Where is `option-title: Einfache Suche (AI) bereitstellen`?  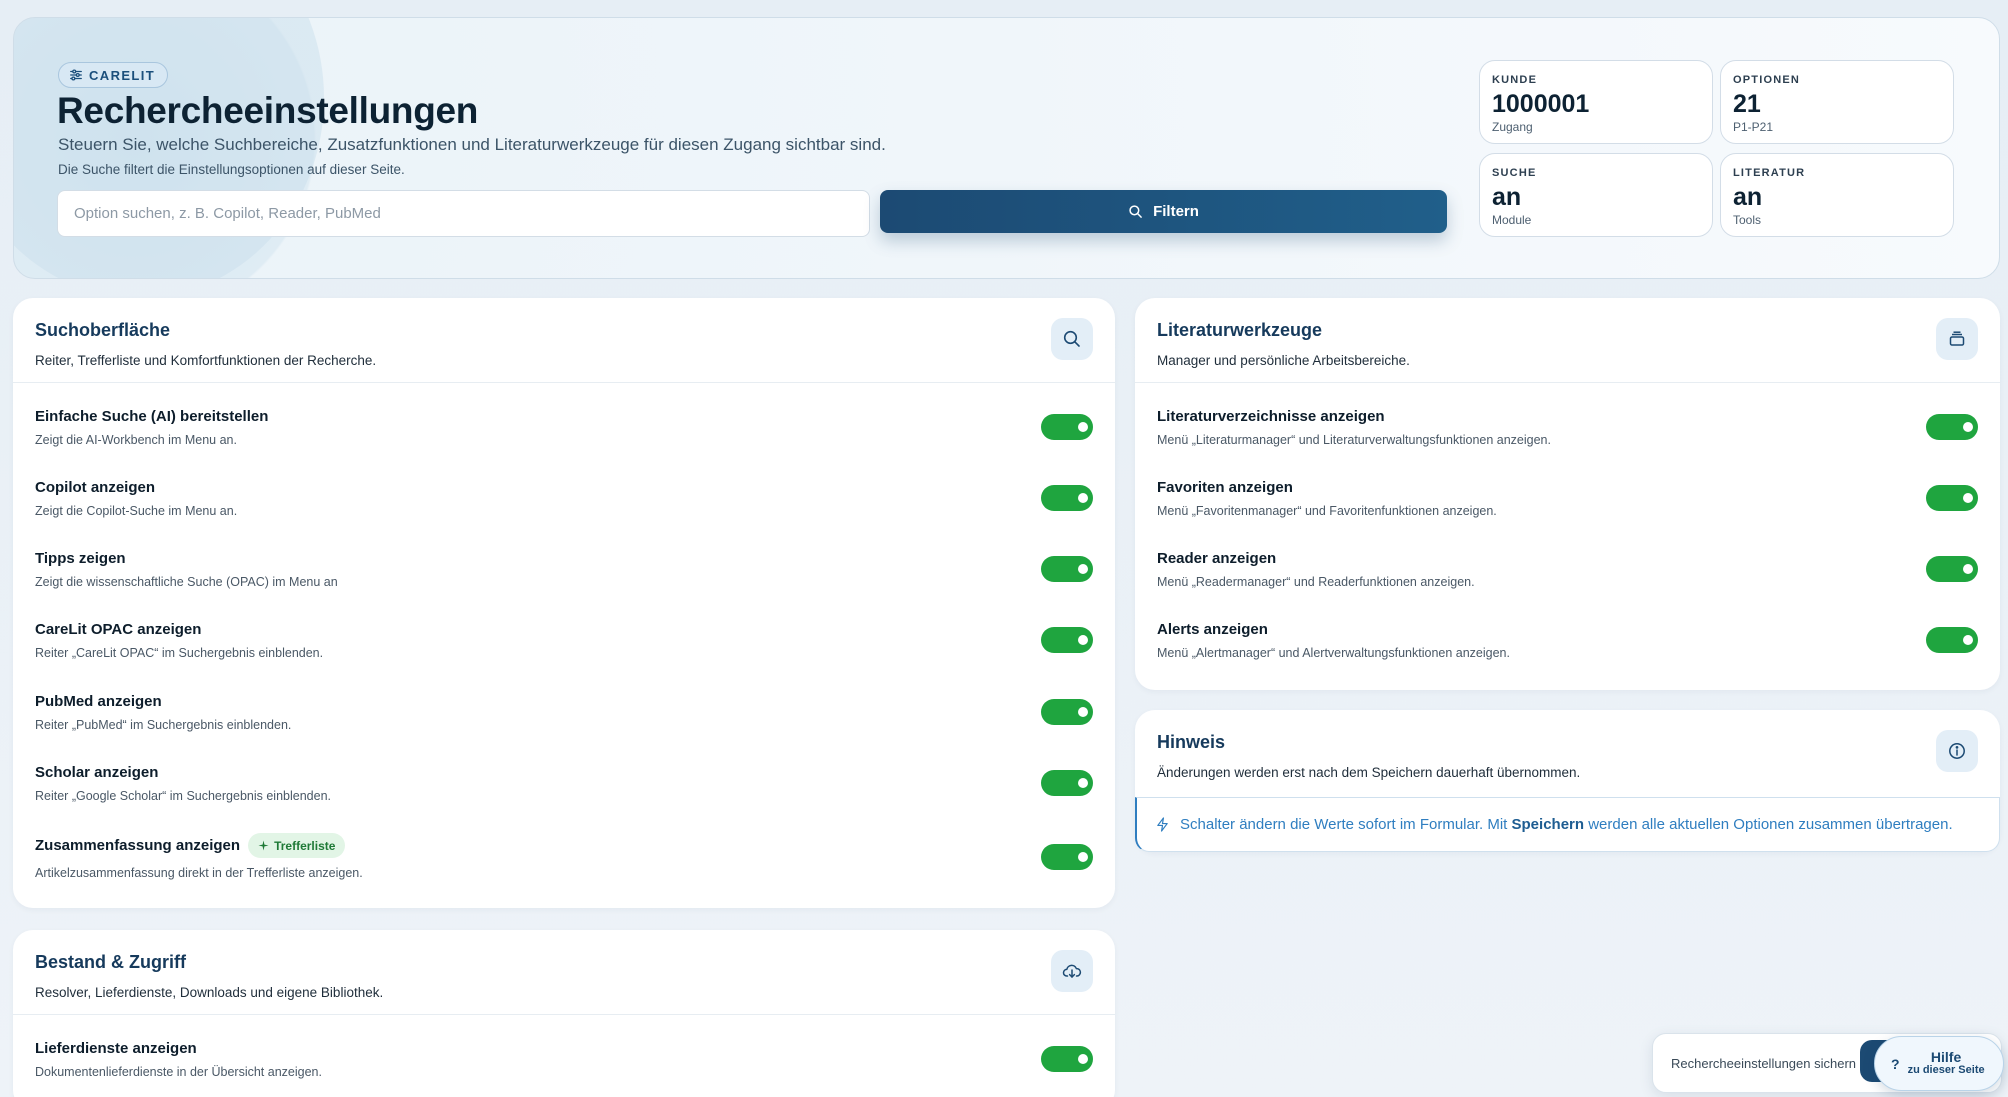 option-title: Einfache Suche (AI) bereitstellen is located at coordinates (152, 416).